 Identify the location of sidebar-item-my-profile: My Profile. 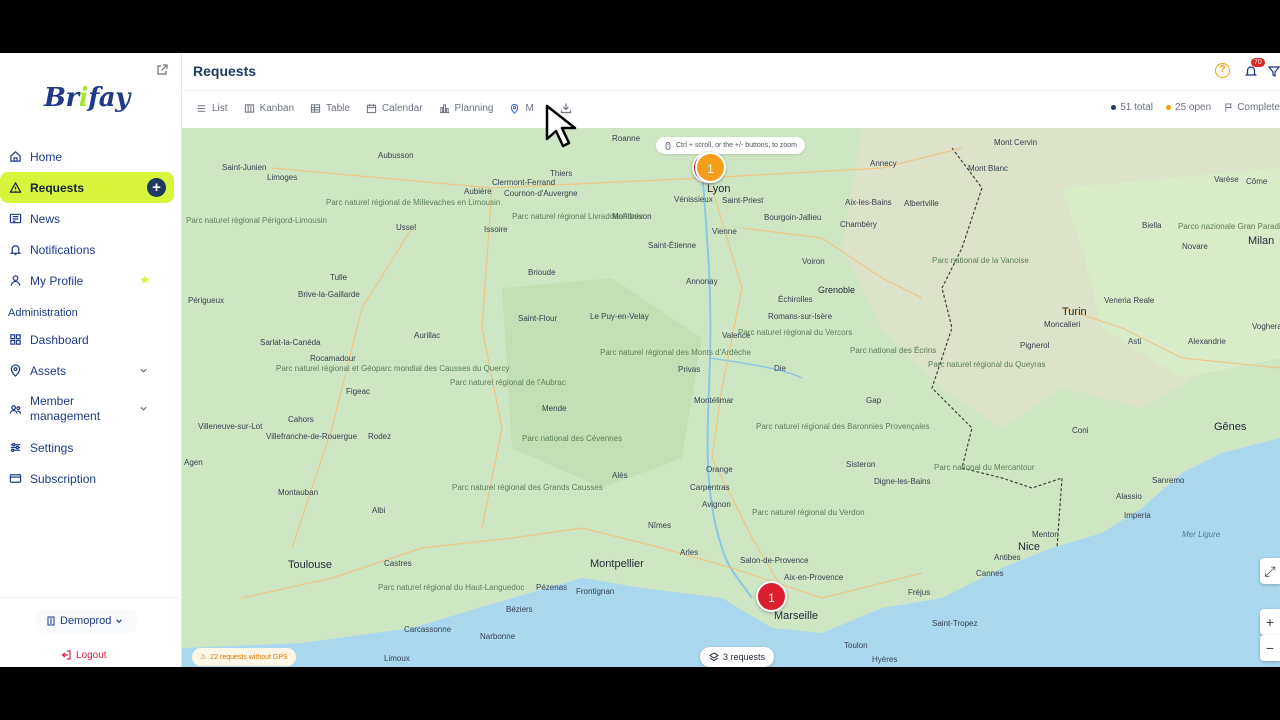
(87, 280).